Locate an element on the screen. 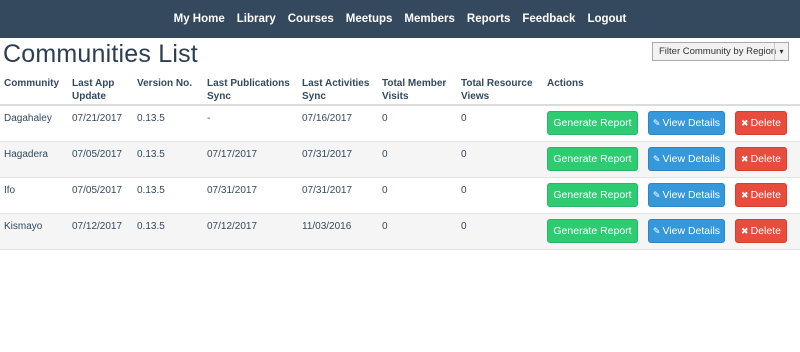 This screenshot has height=352, width=800. nav-meetups: Meetups is located at coordinates (369, 19).